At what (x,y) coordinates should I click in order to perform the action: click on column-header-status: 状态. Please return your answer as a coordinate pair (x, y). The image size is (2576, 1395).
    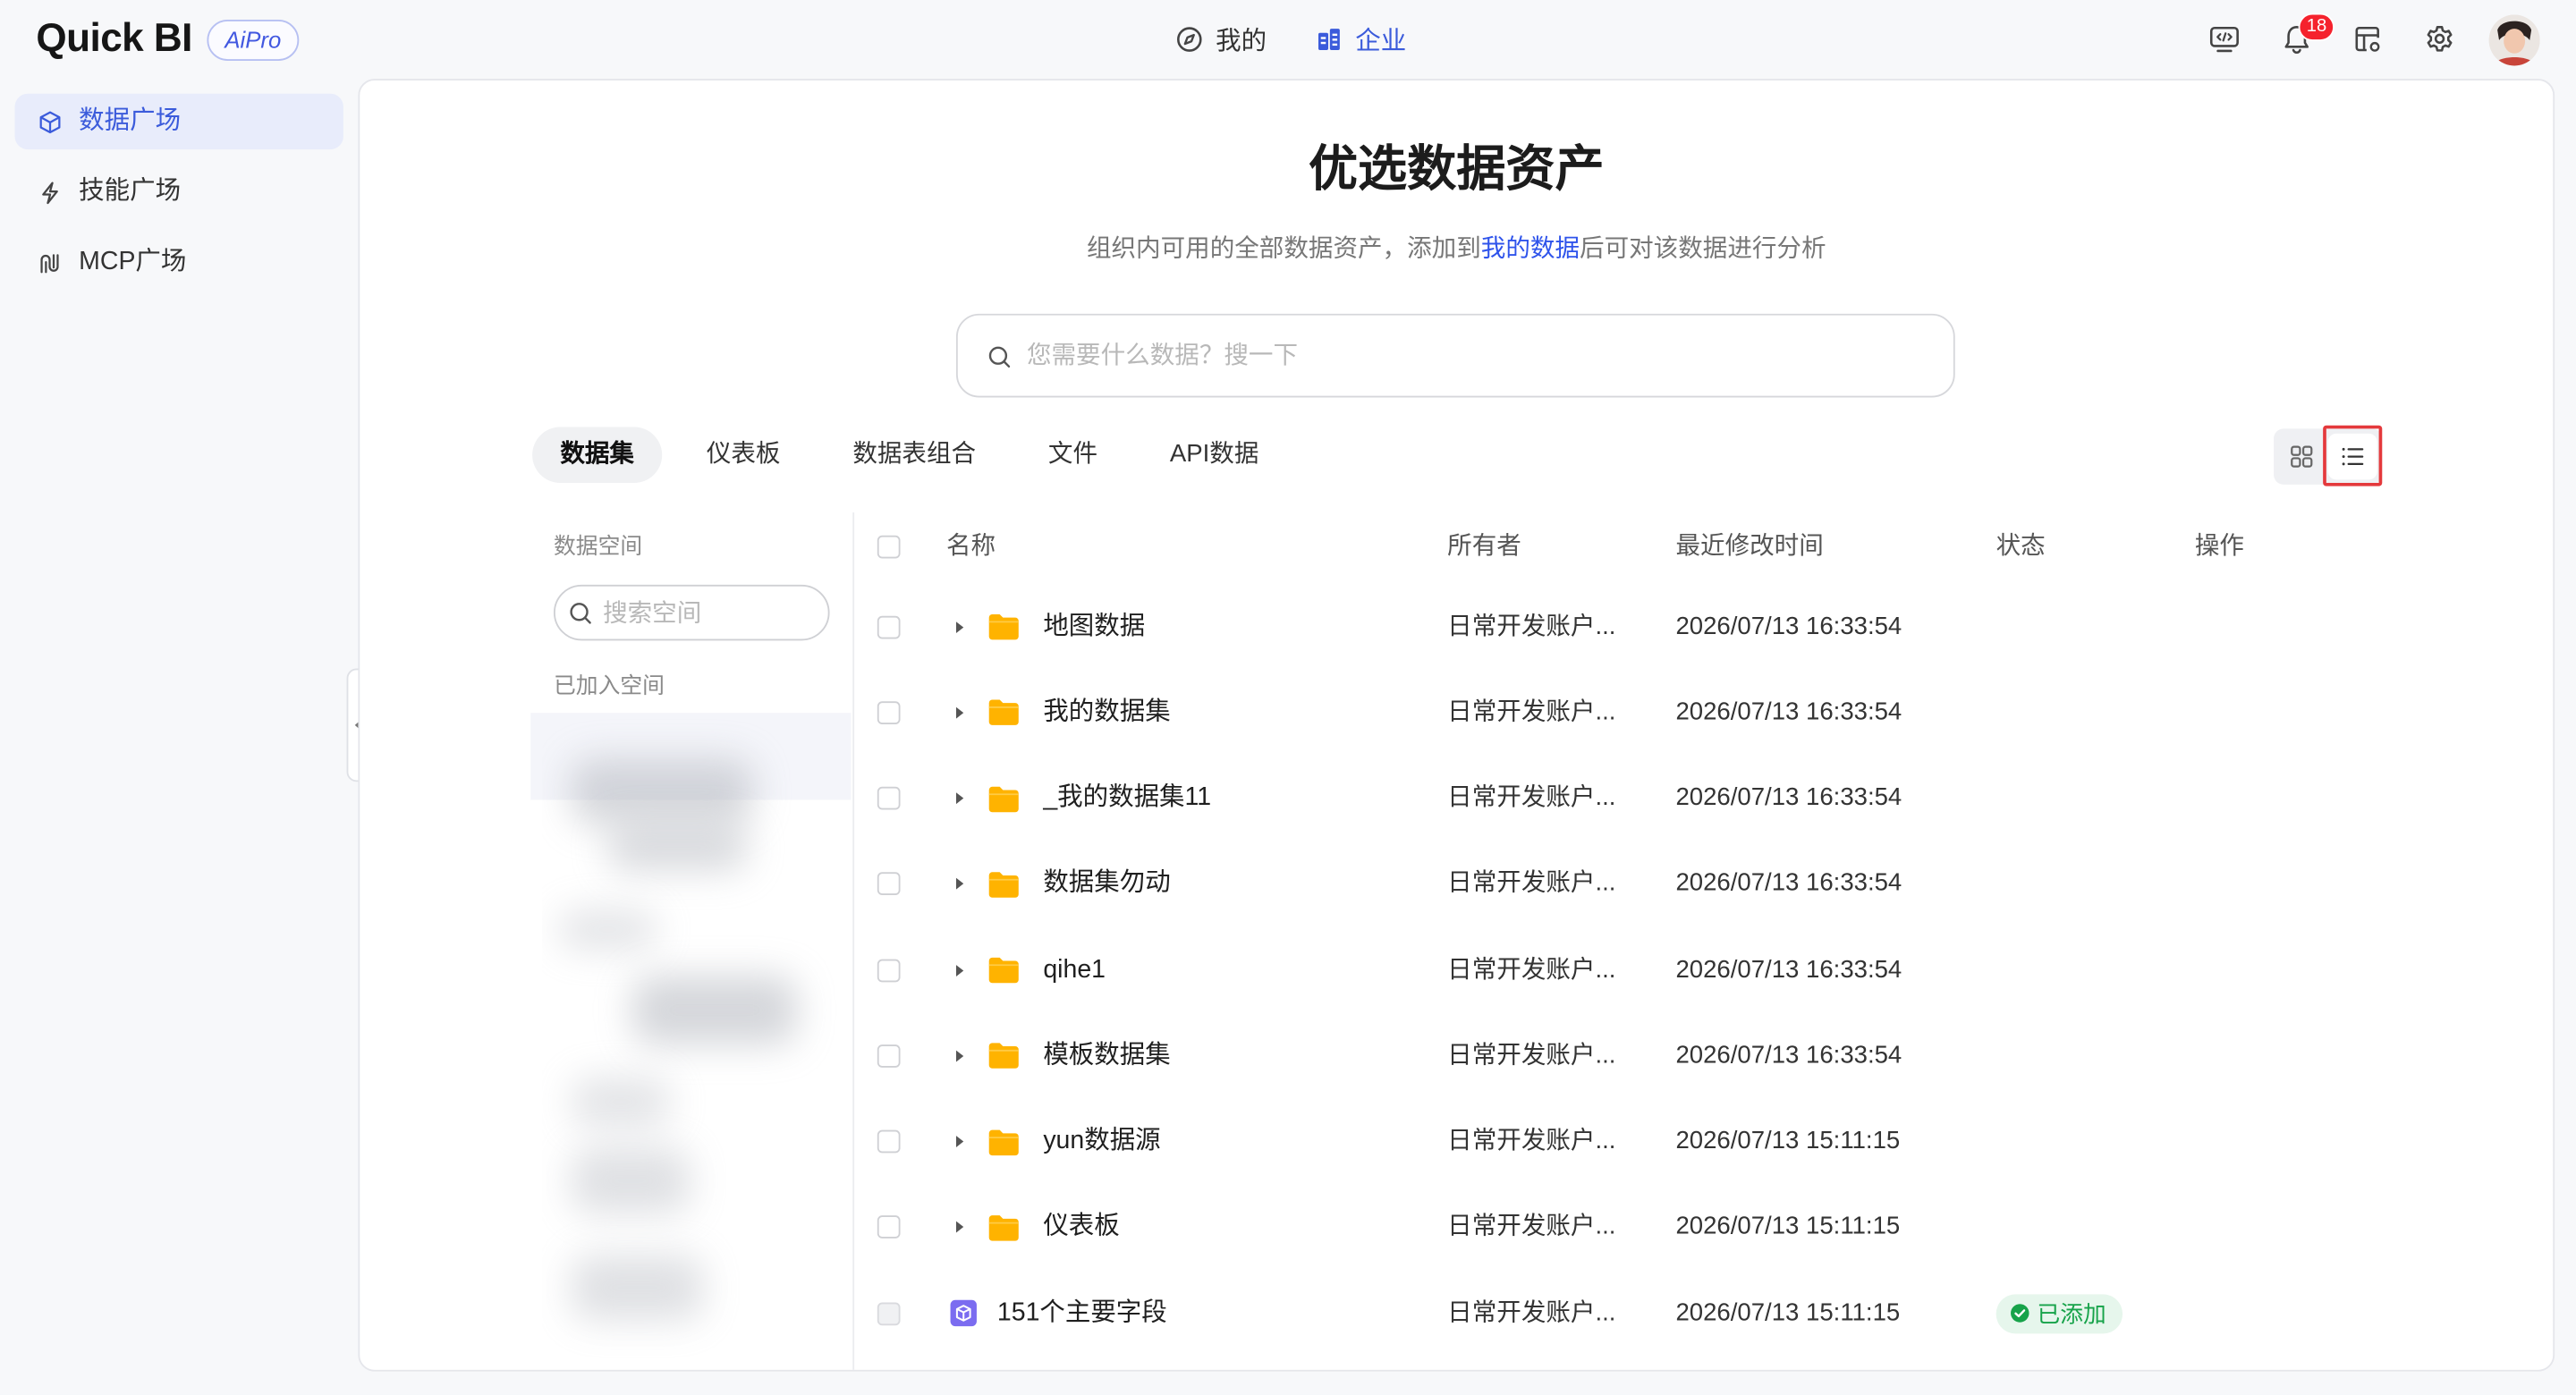
    Looking at the image, I should click on (2021, 547).